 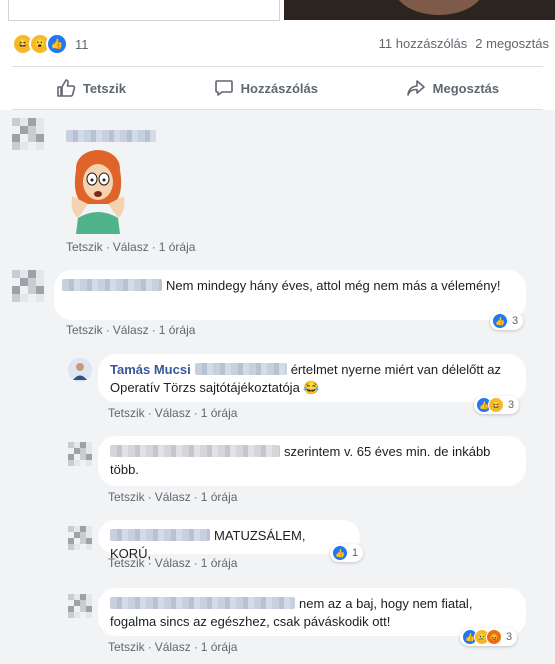 I want to click on comment-label: Hozzászólás, so click(x=279, y=88).